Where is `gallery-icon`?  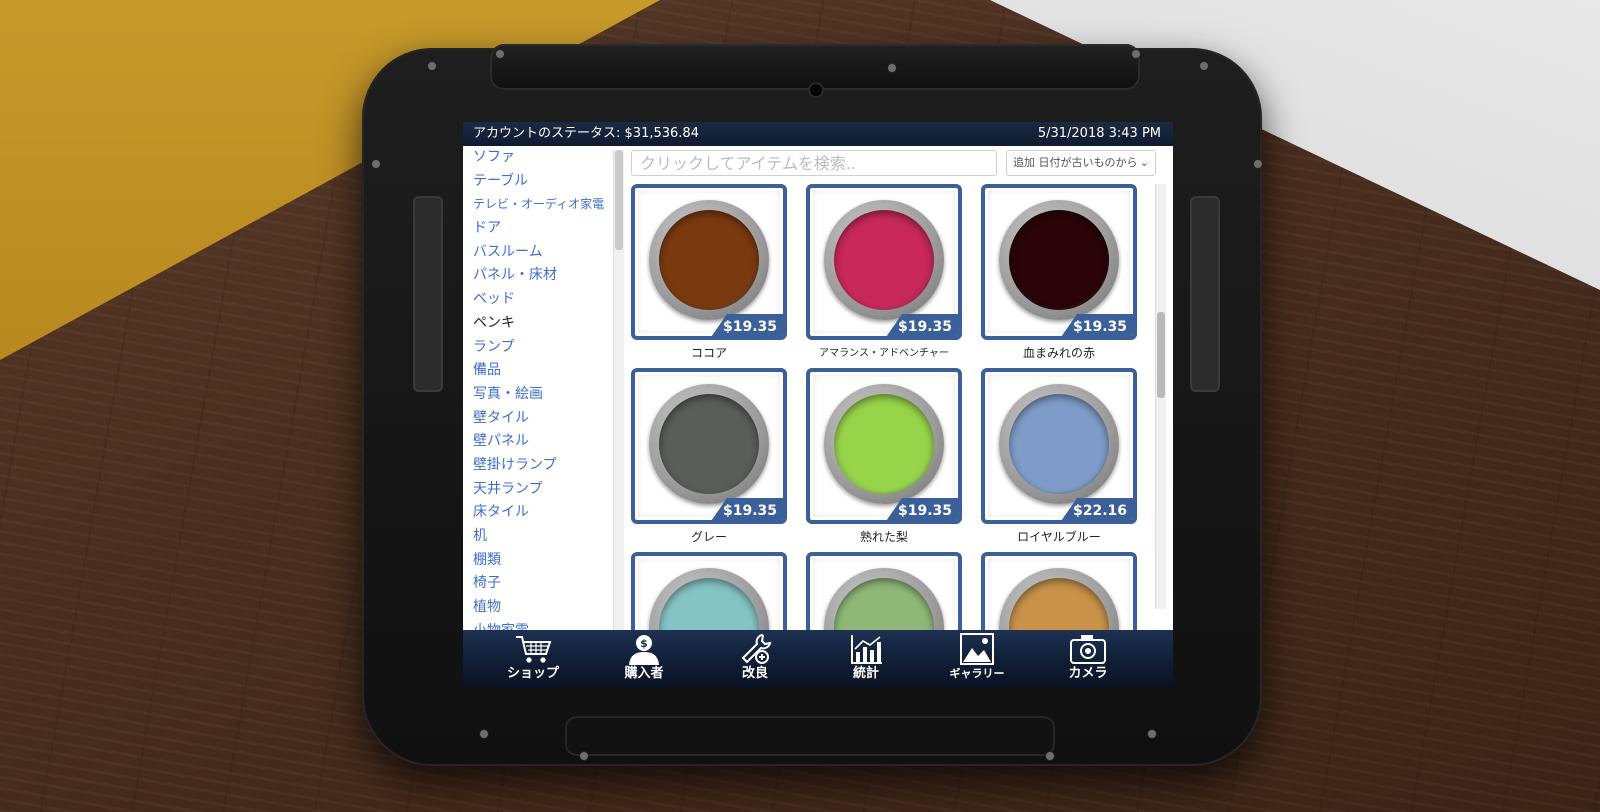
gallery-icon is located at coordinates (977, 649).